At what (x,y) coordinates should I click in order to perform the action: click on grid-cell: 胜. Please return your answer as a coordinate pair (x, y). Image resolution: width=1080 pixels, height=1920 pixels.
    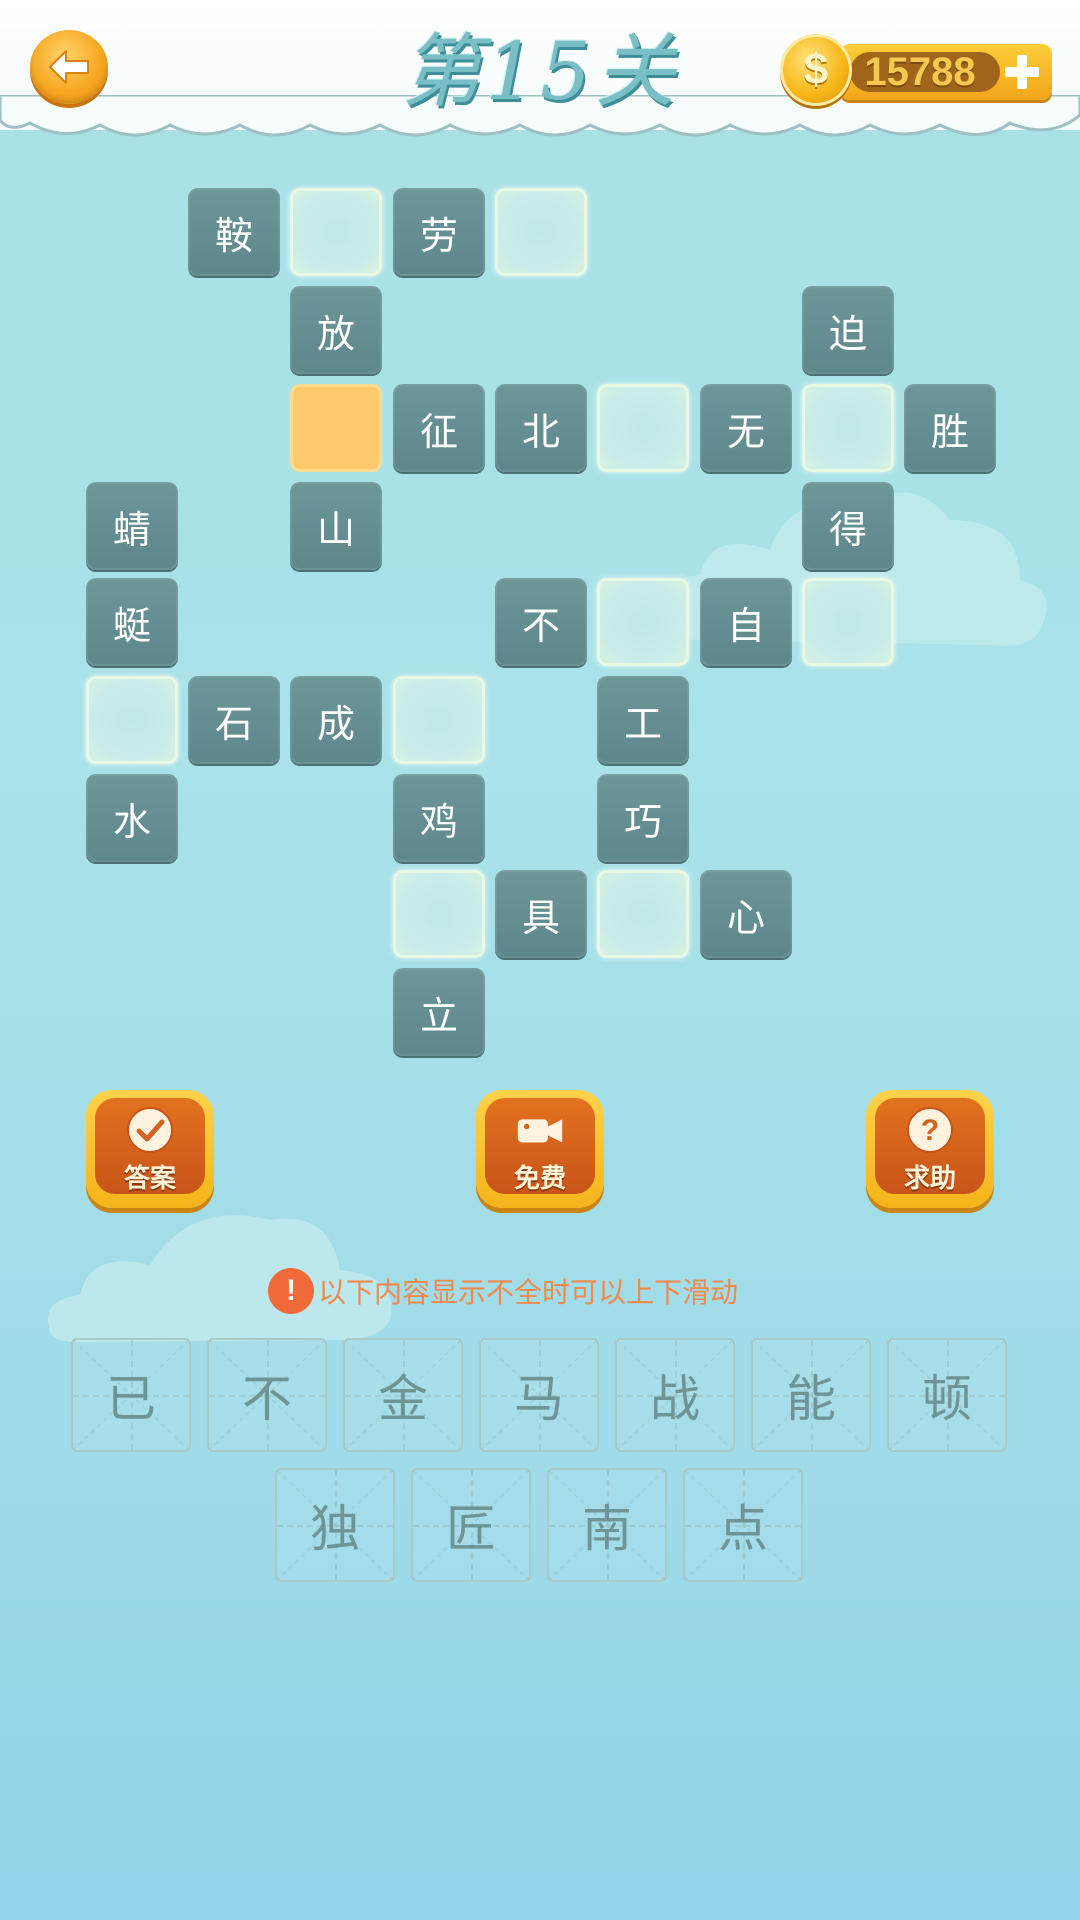
    Looking at the image, I should click on (950, 428).